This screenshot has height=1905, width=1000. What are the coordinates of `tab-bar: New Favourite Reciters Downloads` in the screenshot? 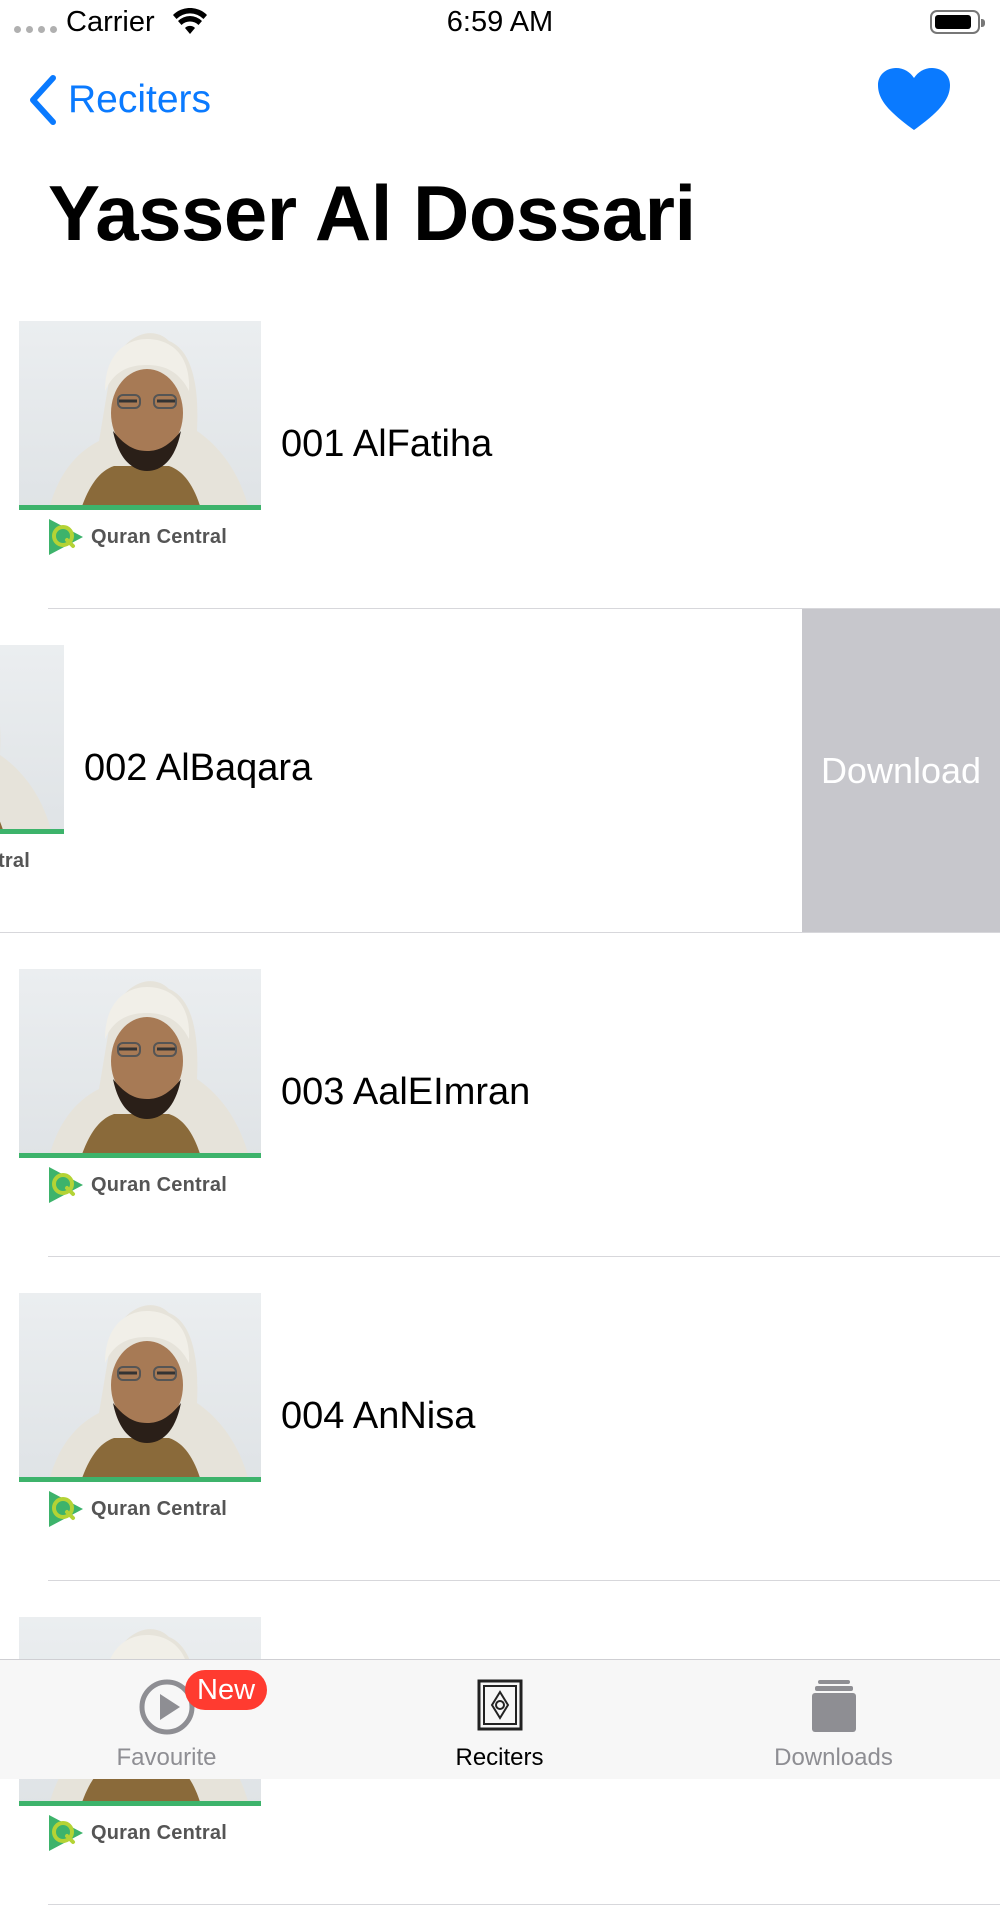 It's located at (500, 1719).